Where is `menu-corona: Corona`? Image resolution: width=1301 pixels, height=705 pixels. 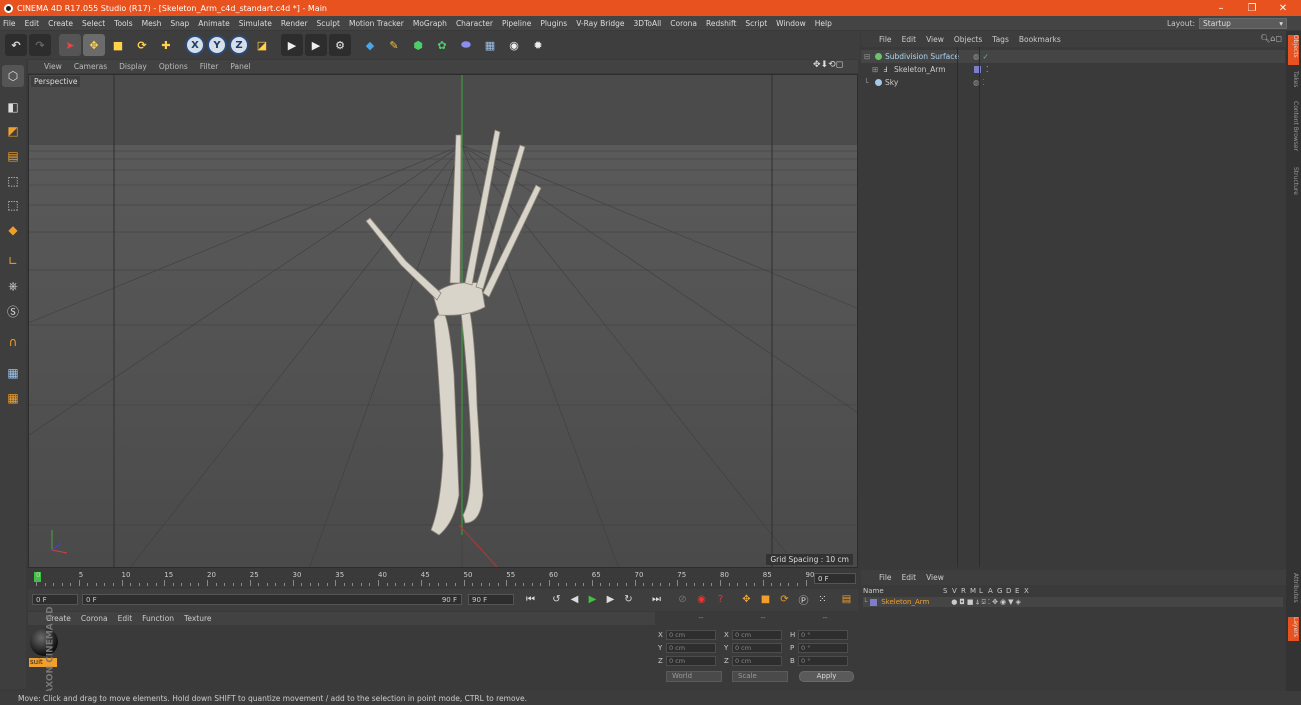
menu-corona: Corona is located at coordinates (683, 23).